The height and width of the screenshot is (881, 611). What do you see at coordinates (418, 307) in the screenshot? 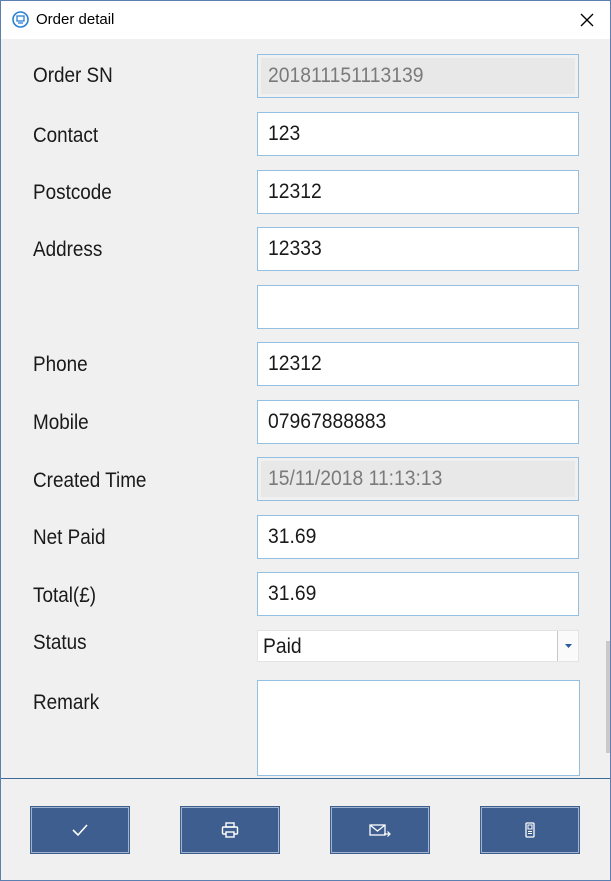
I see `address-line2-input` at bounding box center [418, 307].